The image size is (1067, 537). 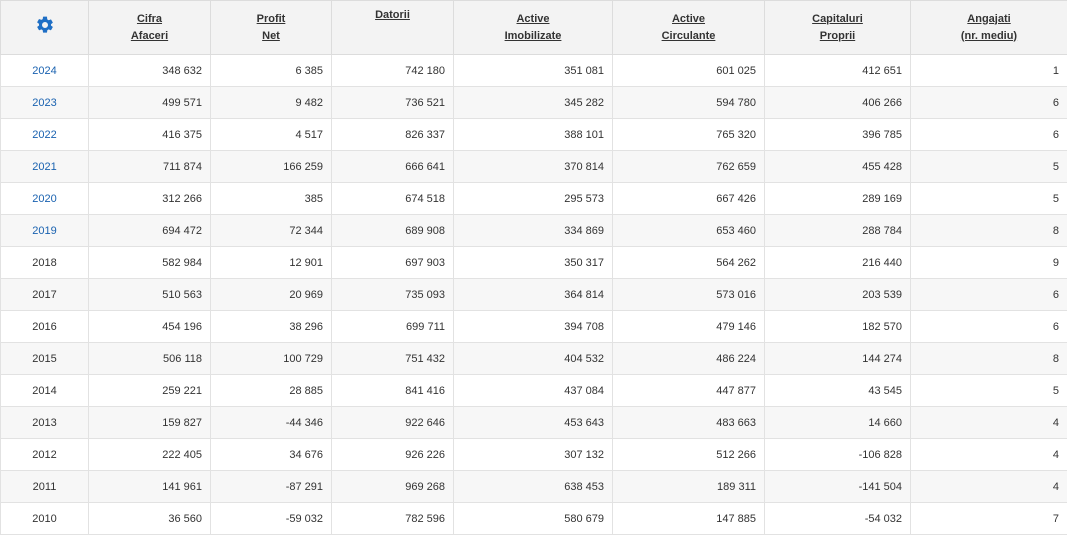 I want to click on cell-active_imob: 437 084, so click(x=533, y=390).